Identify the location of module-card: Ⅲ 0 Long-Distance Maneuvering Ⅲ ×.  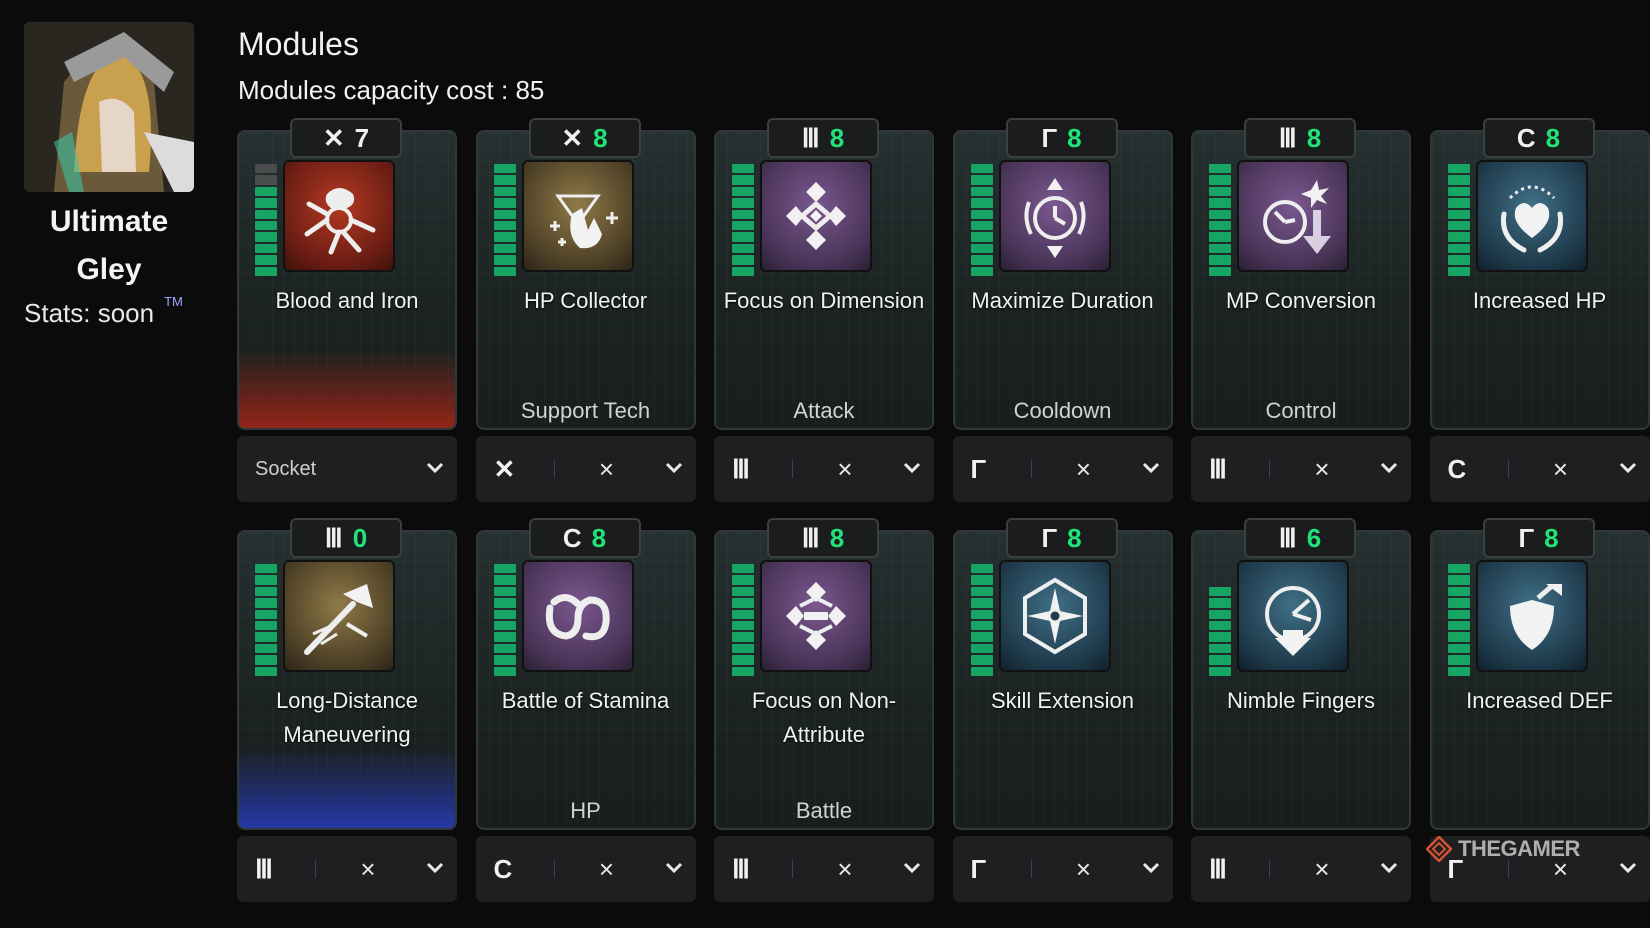
(347, 711).